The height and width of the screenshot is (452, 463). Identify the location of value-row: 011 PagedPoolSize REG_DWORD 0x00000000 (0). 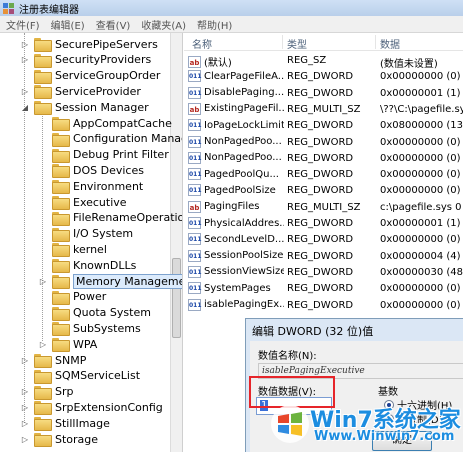
(323, 191).